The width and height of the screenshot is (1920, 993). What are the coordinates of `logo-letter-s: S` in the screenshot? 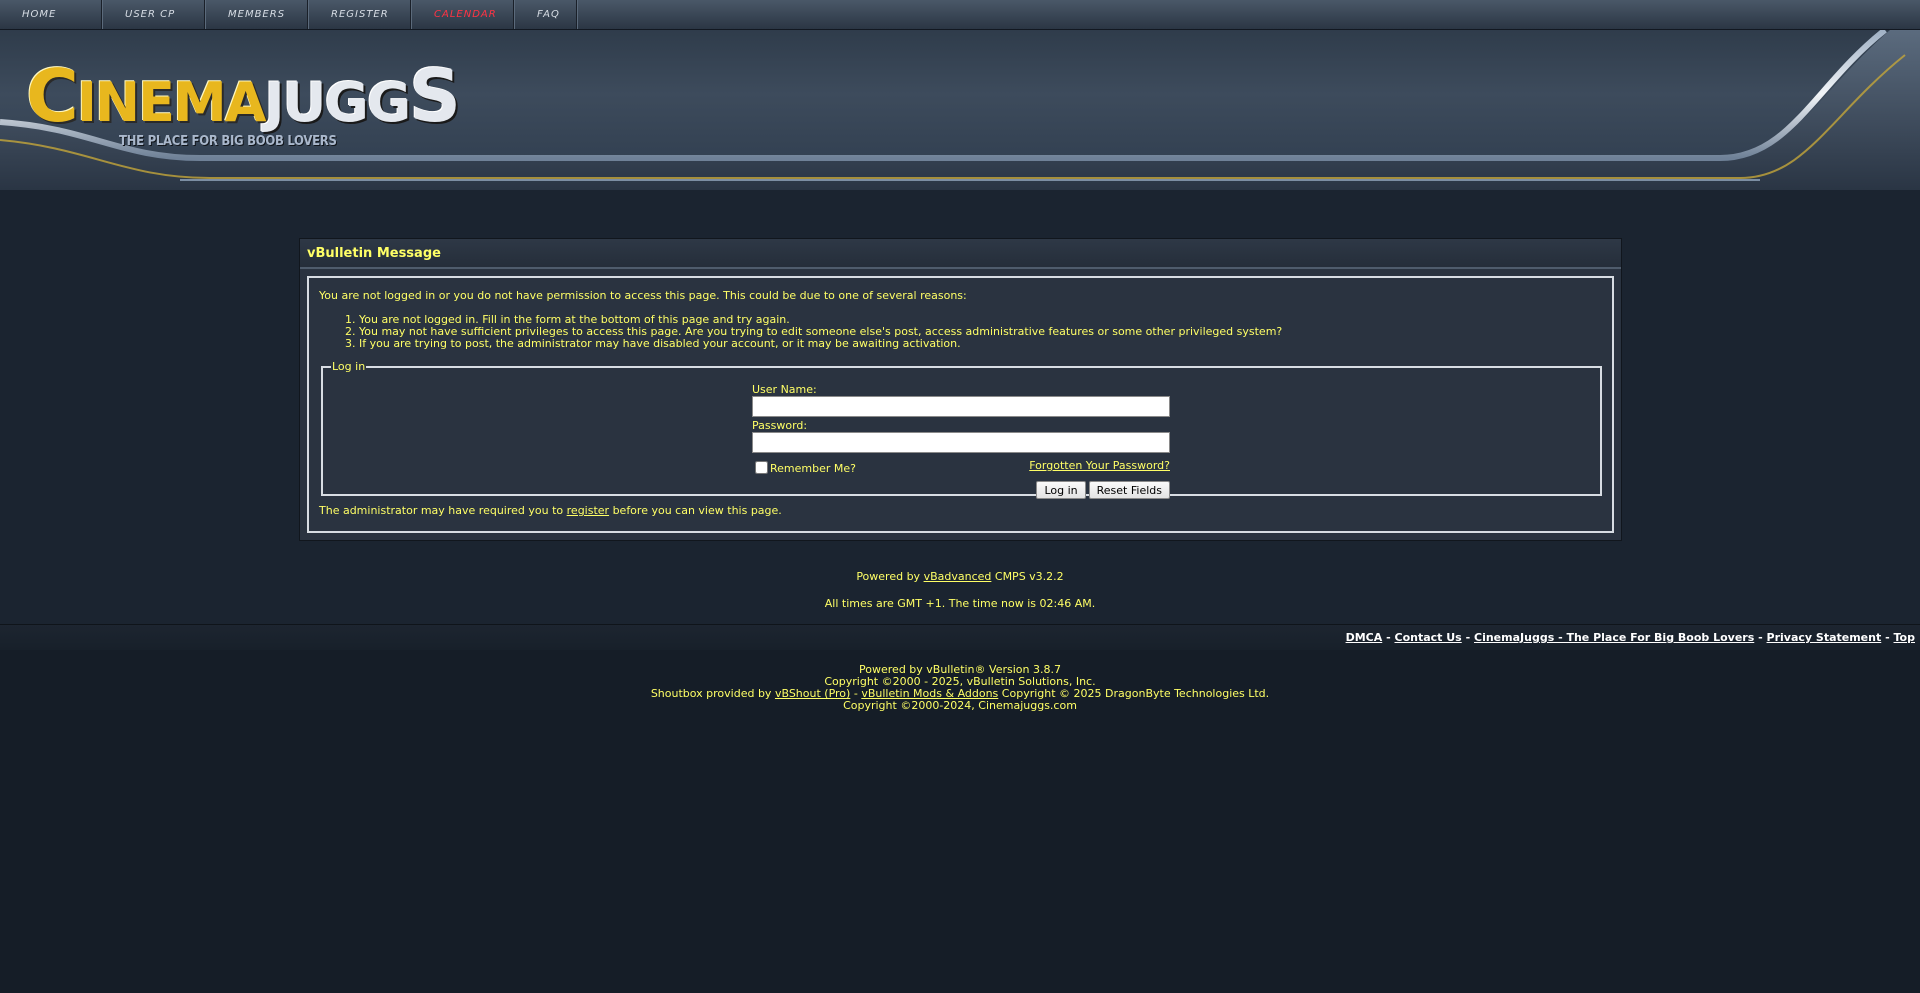 It's located at (435, 96).